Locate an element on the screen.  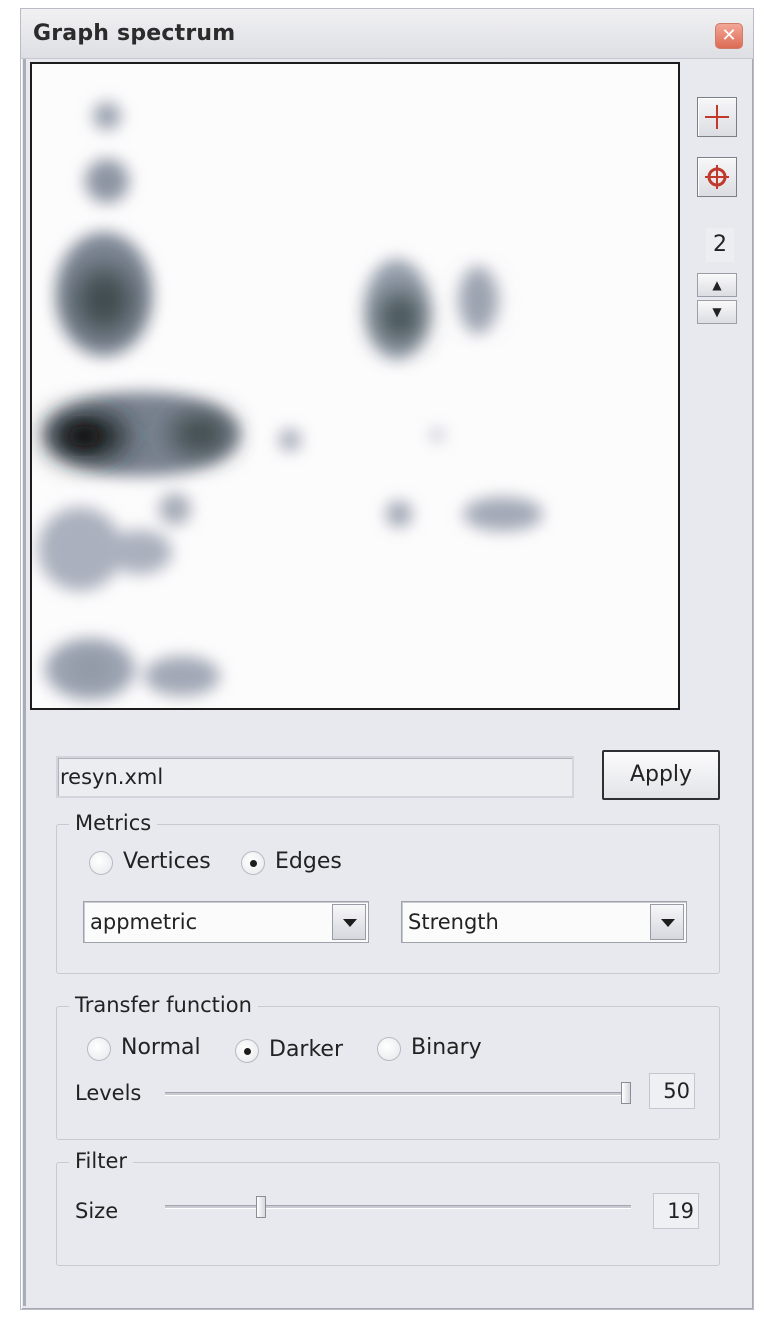
file-field is located at coordinates (315, 777).